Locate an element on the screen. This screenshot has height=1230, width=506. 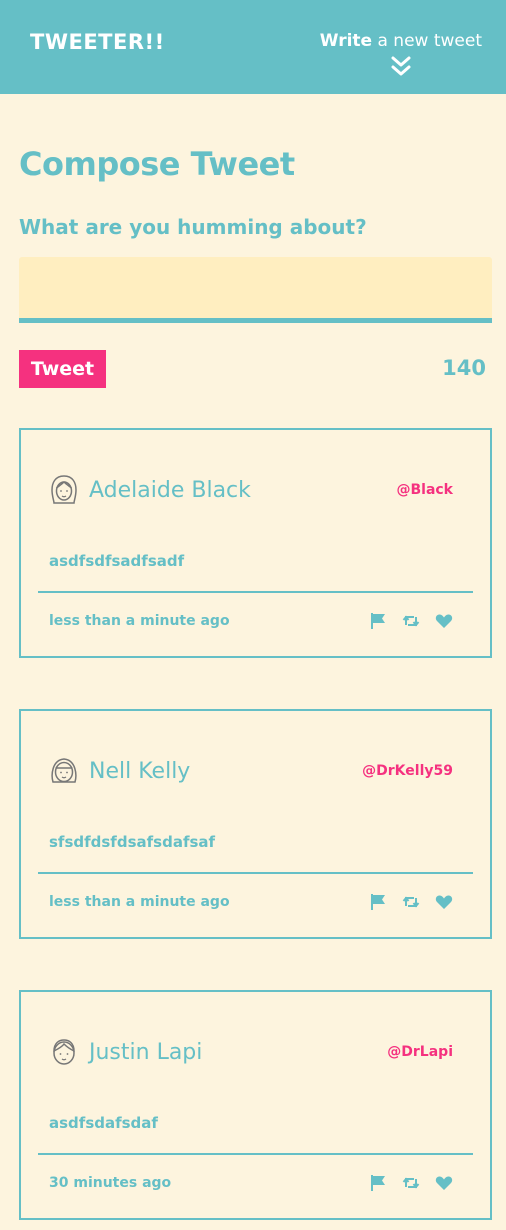
tweet-content: asdfsdafsdaf is located at coordinates (103, 1123).